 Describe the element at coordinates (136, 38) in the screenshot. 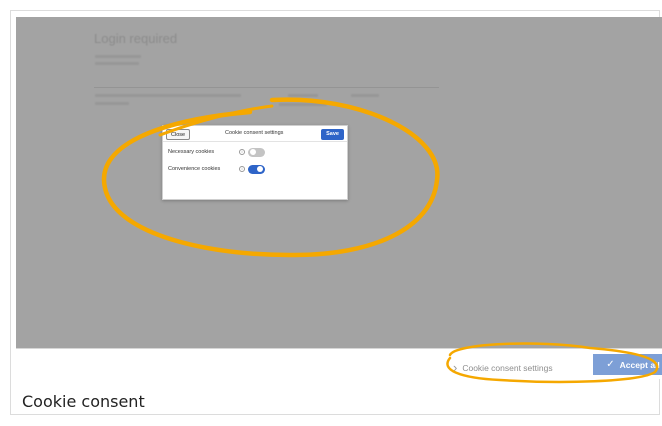

I see `page-title: Login required` at that location.